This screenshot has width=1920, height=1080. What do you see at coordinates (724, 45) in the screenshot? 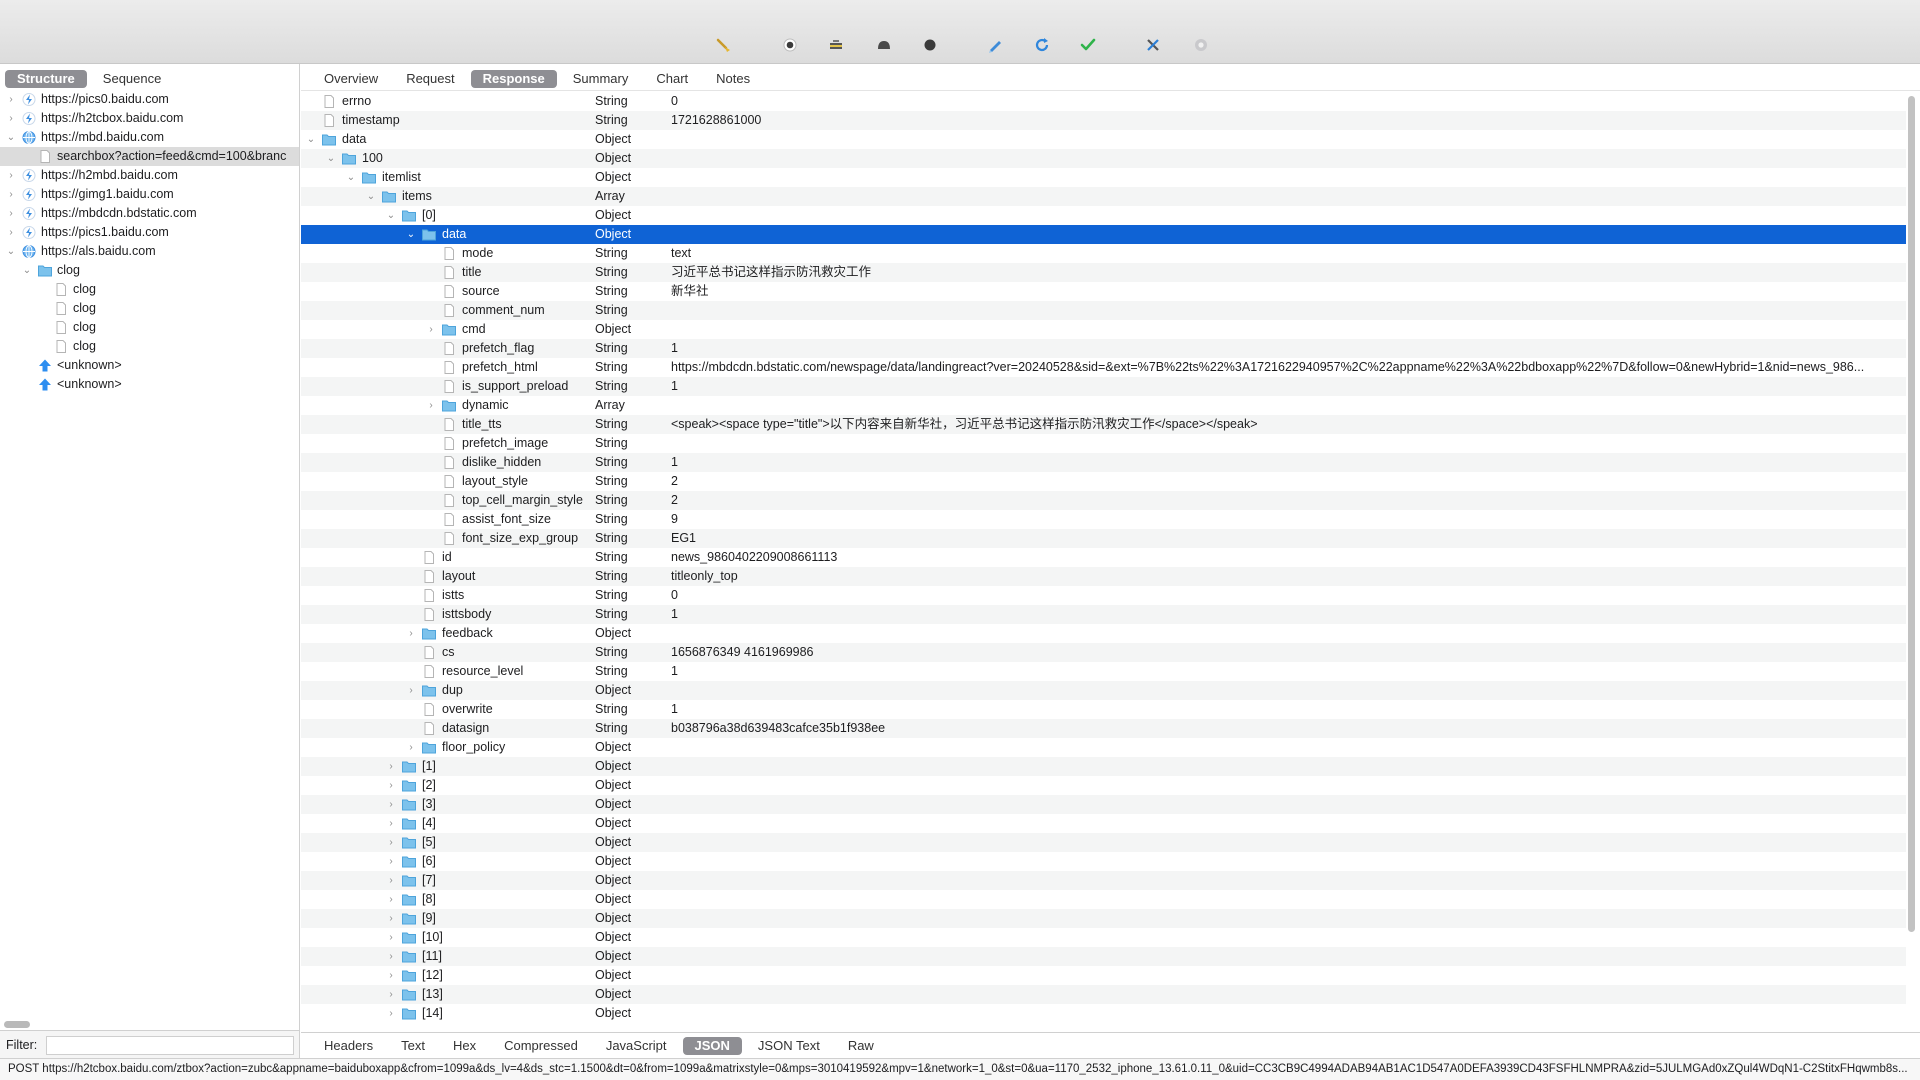
I see `broom-icon` at bounding box center [724, 45].